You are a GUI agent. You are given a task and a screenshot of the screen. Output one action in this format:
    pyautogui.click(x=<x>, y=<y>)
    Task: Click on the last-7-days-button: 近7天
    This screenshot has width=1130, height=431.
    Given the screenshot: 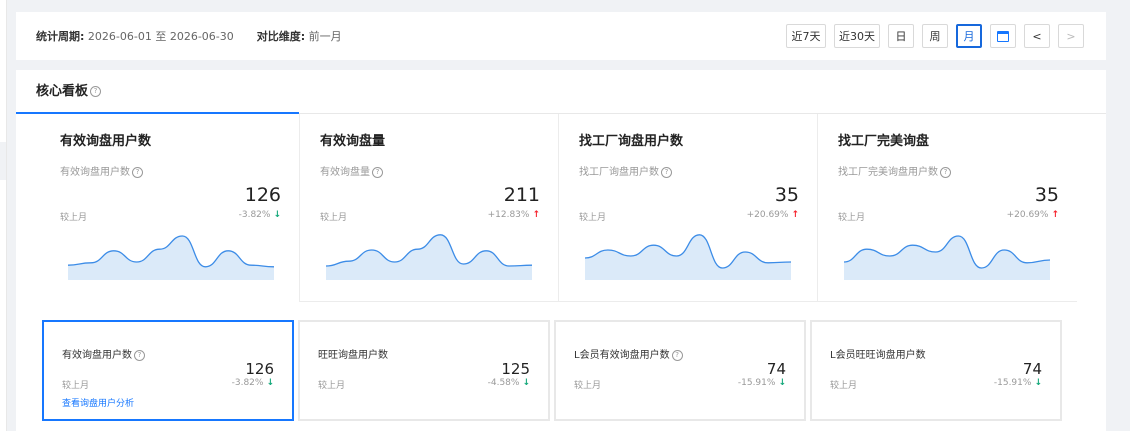 What is the action you would take?
    pyautogui.click(x=806, y=36)
    